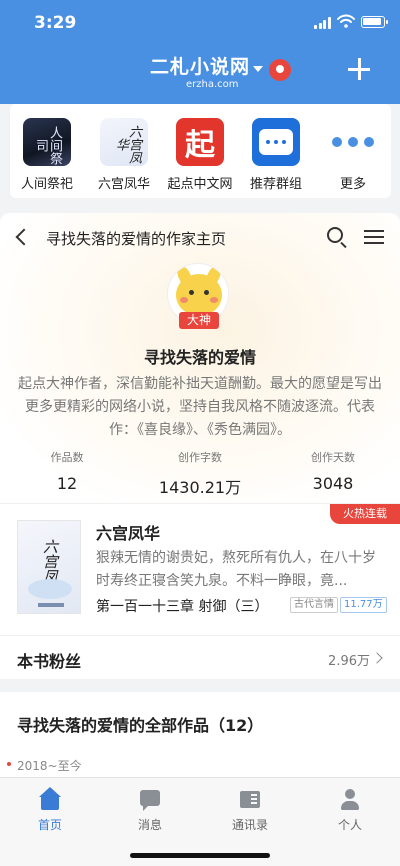  What do you see at coordinates (124, 142) in the screenshot?
I see `book-cover-icon: 六宫凤华` at bounding box center [124, 142].